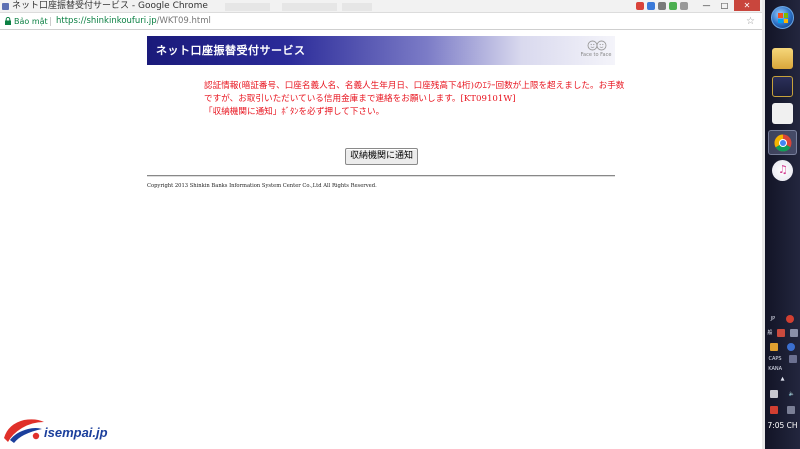 This screenshot has height=449, width=800. I want to click on watermark-text: isempai.jp, so click(76, 432).